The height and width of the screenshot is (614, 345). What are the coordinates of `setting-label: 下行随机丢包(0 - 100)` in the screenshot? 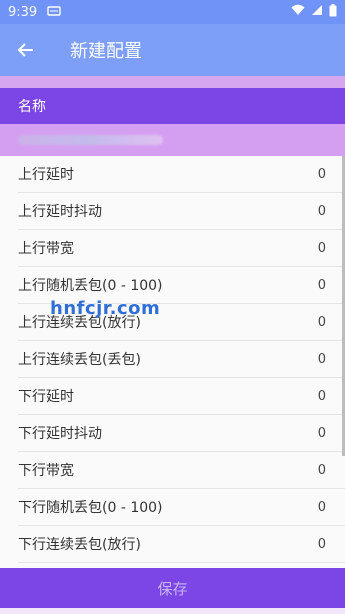 It's located at (90, 508).